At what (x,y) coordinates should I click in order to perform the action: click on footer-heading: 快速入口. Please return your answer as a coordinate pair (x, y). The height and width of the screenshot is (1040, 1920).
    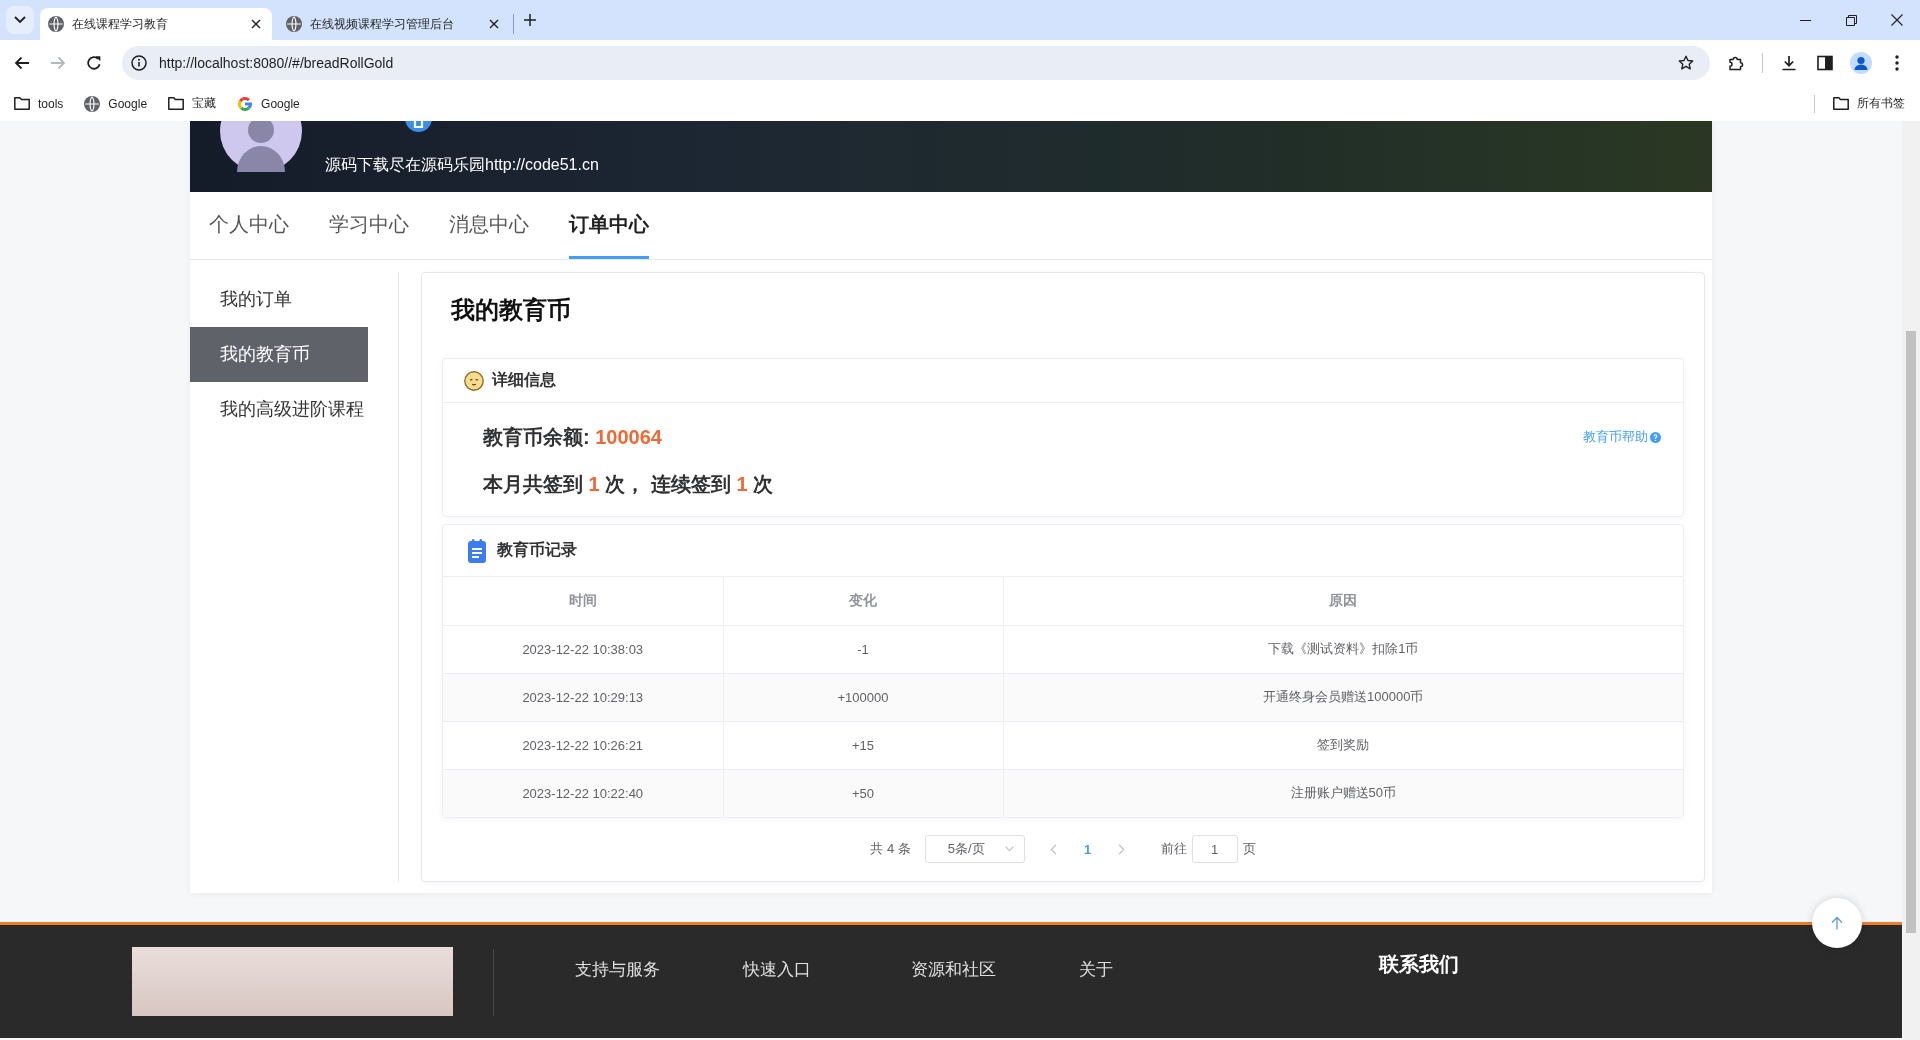
    Looking at the image, I should click on (777, 970).